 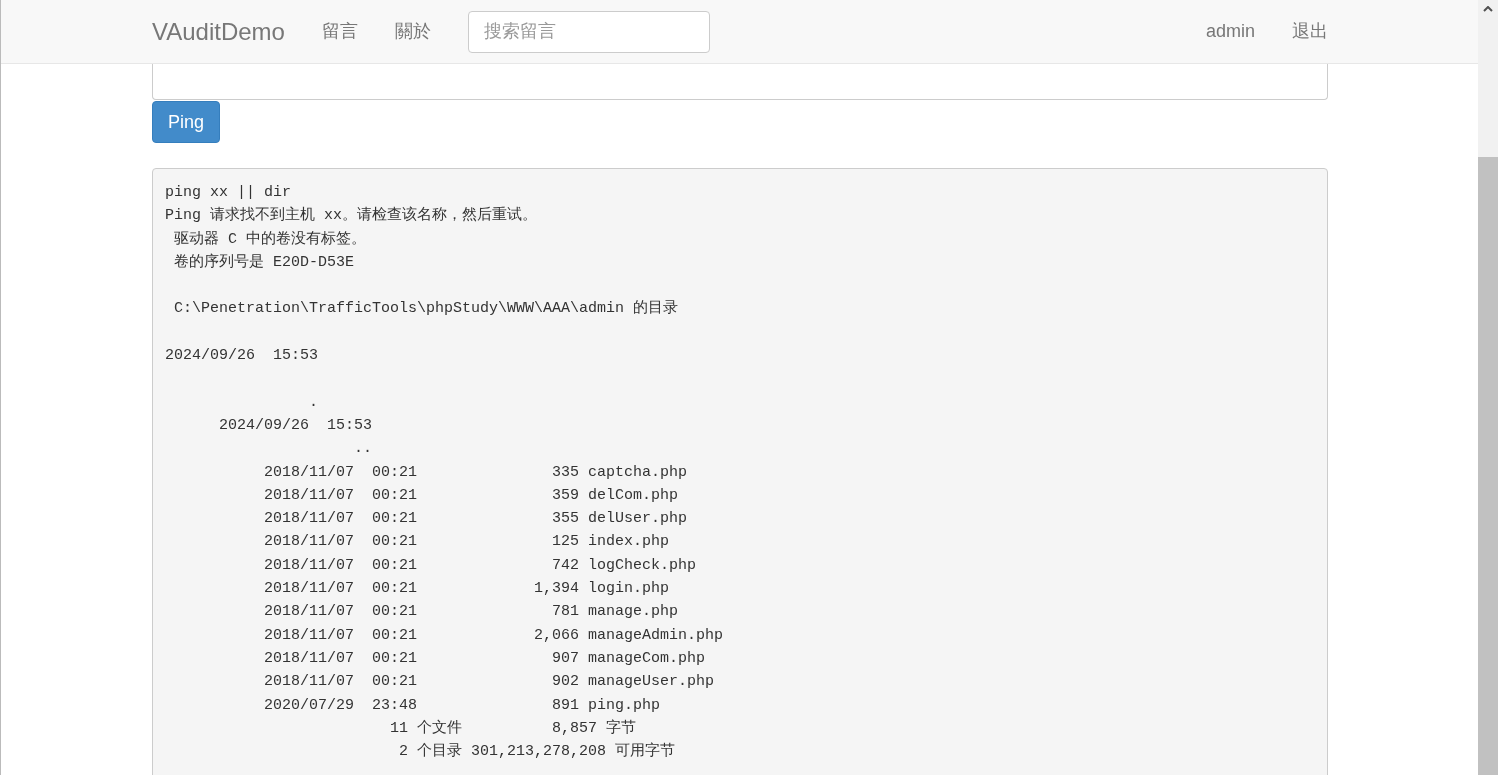 I want to click on ping-button: Ping, so click(x=186, y=122).